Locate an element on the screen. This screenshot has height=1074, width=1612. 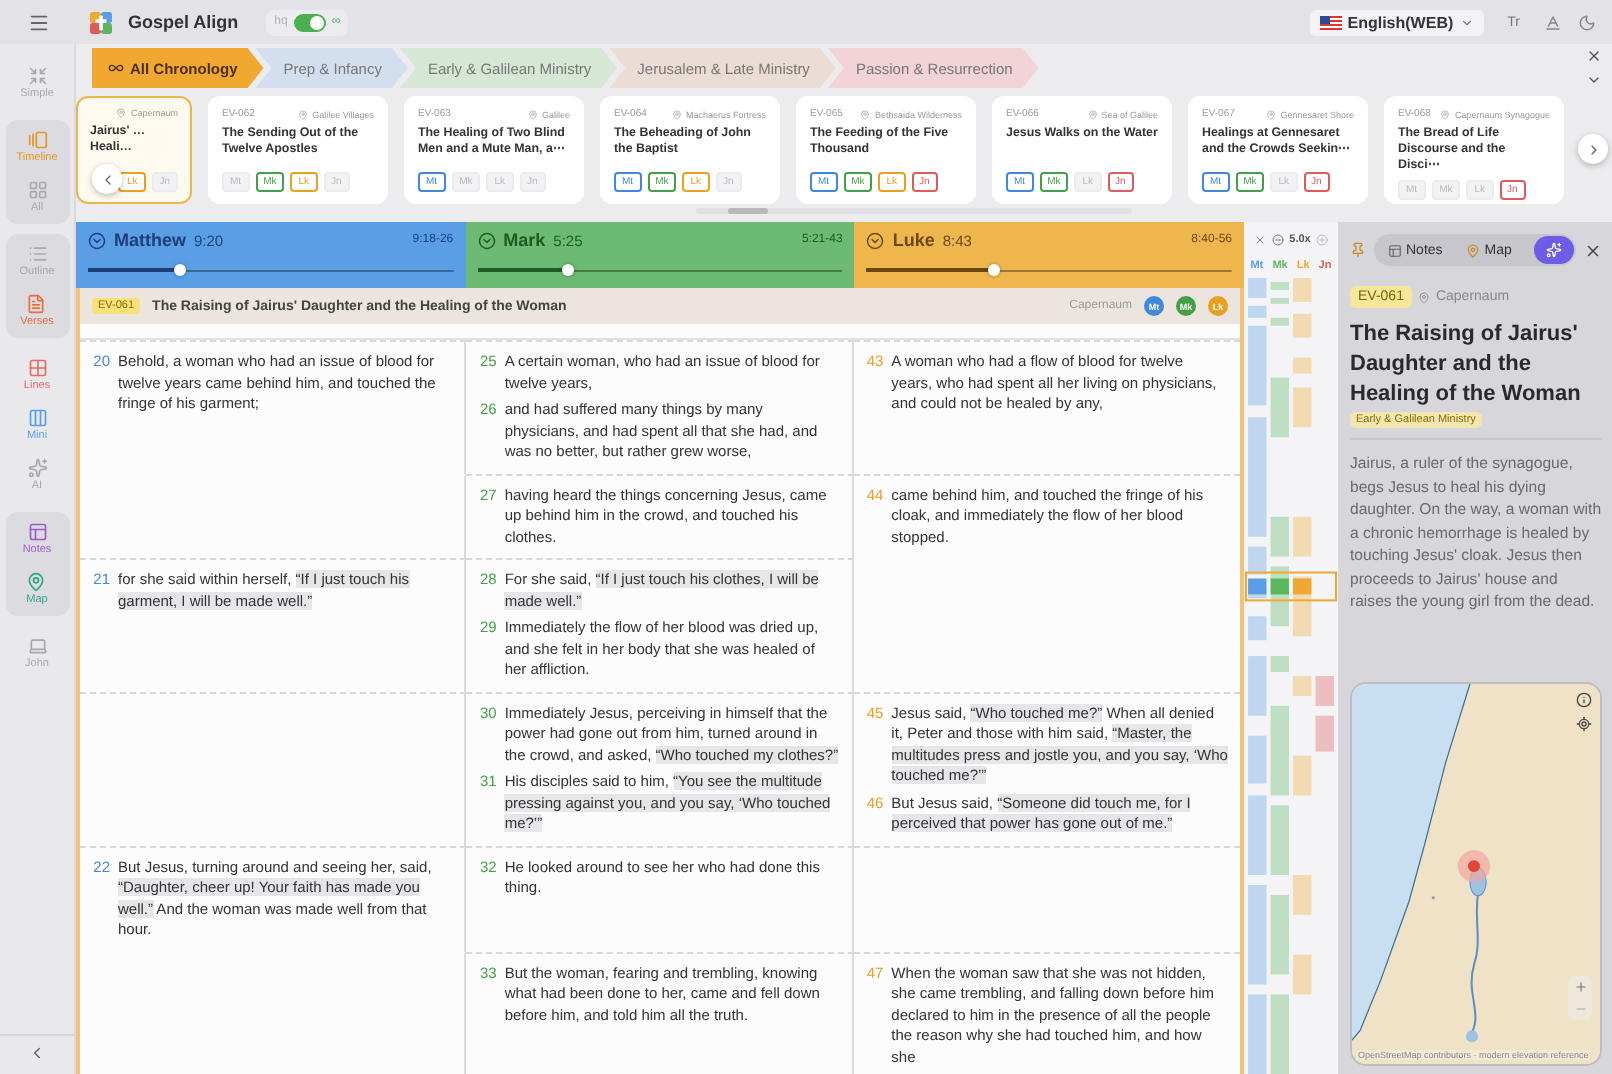
ai-button is located at coordinates (1554, 250).